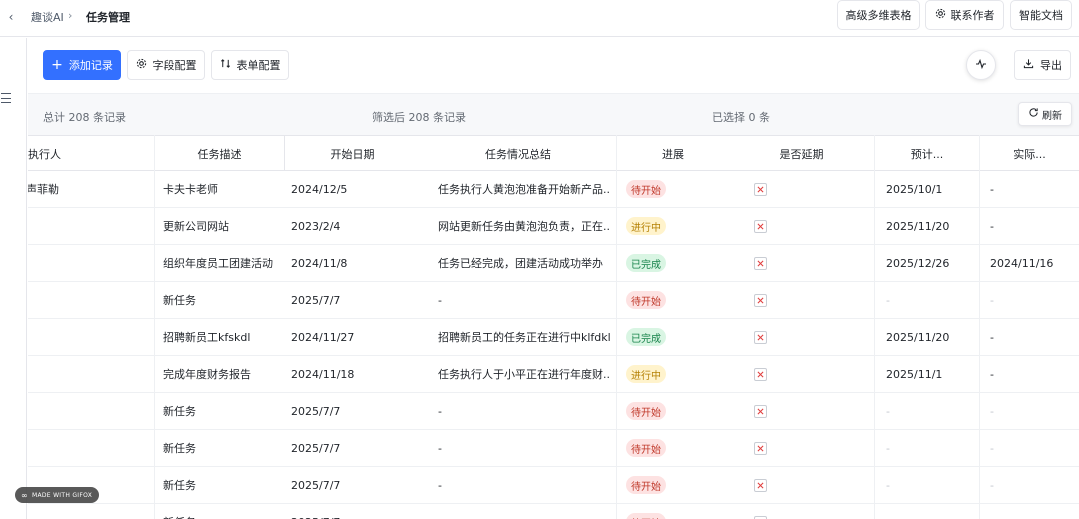 This screenshot has height=519, width=1079. Describe the element at coordinates (671, 226) in the screenshot. I see `cell-progress: 进行中` at that location.